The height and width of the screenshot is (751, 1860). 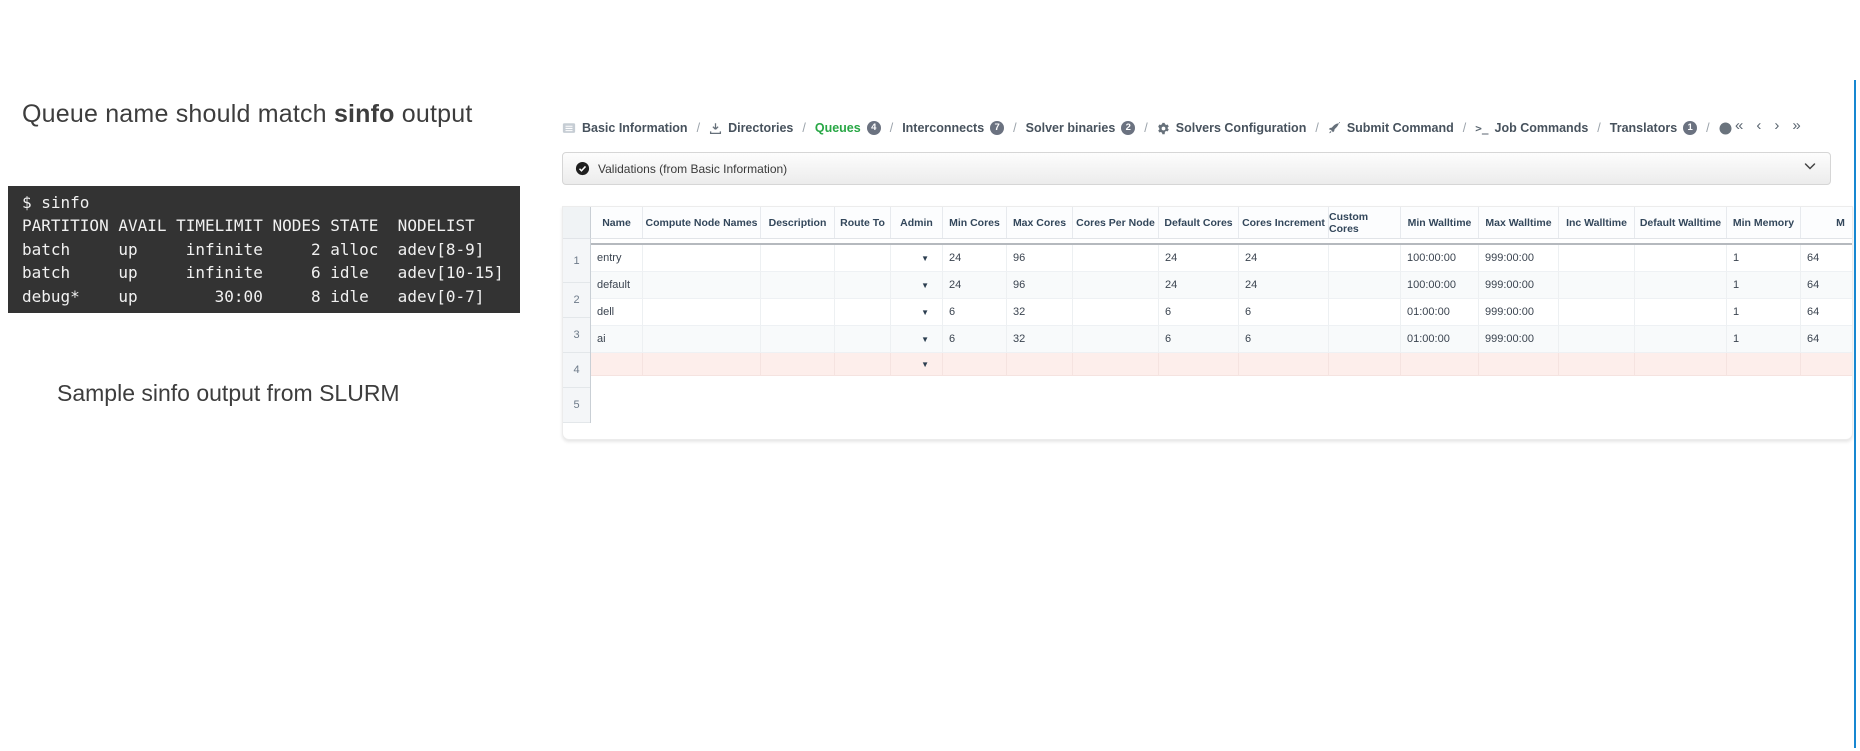 What do you see at coordinates (1796, 125) in the screenshot?
I see `pager-last-button: »` at bounding box center [1796, 125].